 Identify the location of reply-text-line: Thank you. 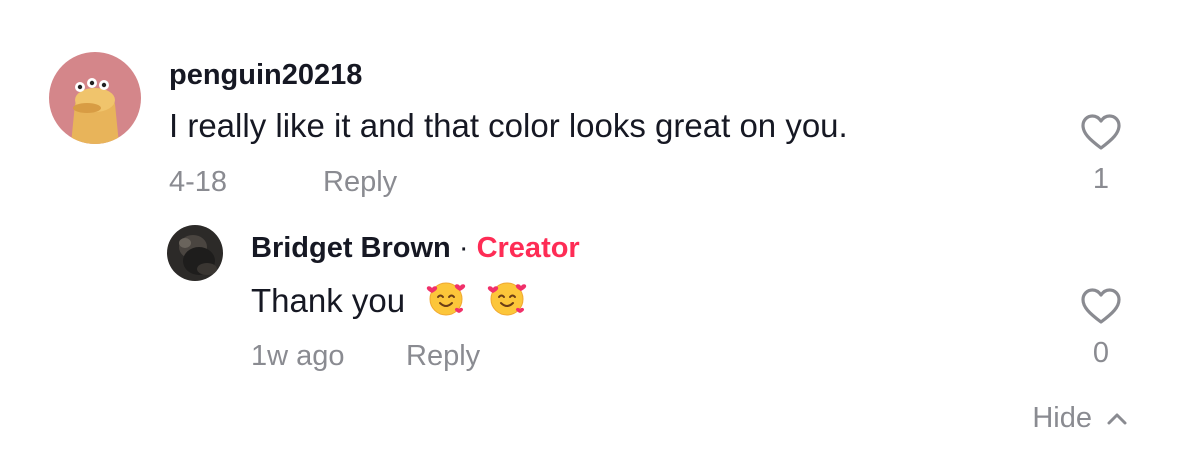
(389, 302).